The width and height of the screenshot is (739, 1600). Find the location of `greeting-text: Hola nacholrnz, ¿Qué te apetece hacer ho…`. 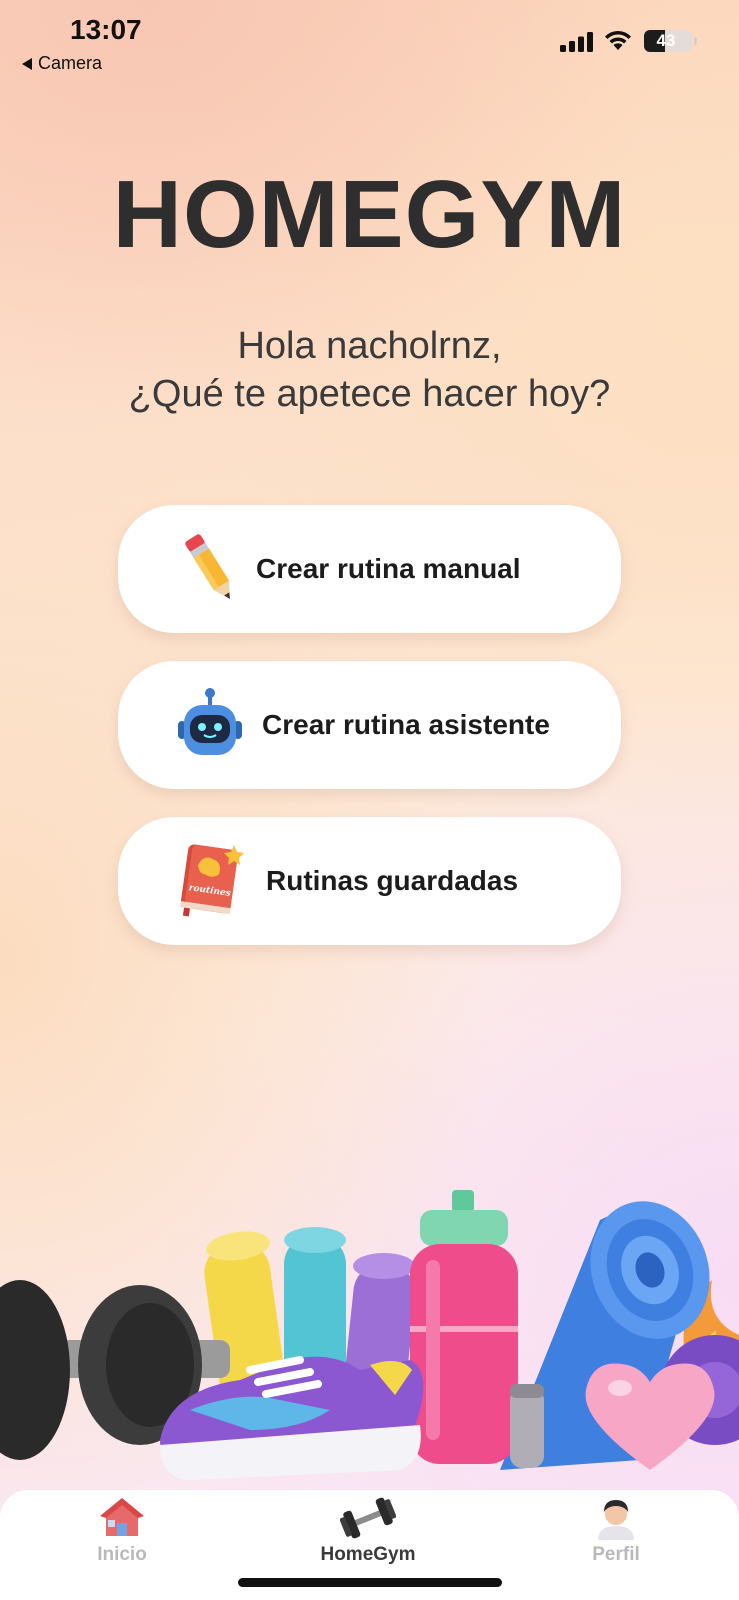

greeting-text: Hola nacholrnz, ¿Qué te apetece hacer ho… is located at coordinates (369, 370).